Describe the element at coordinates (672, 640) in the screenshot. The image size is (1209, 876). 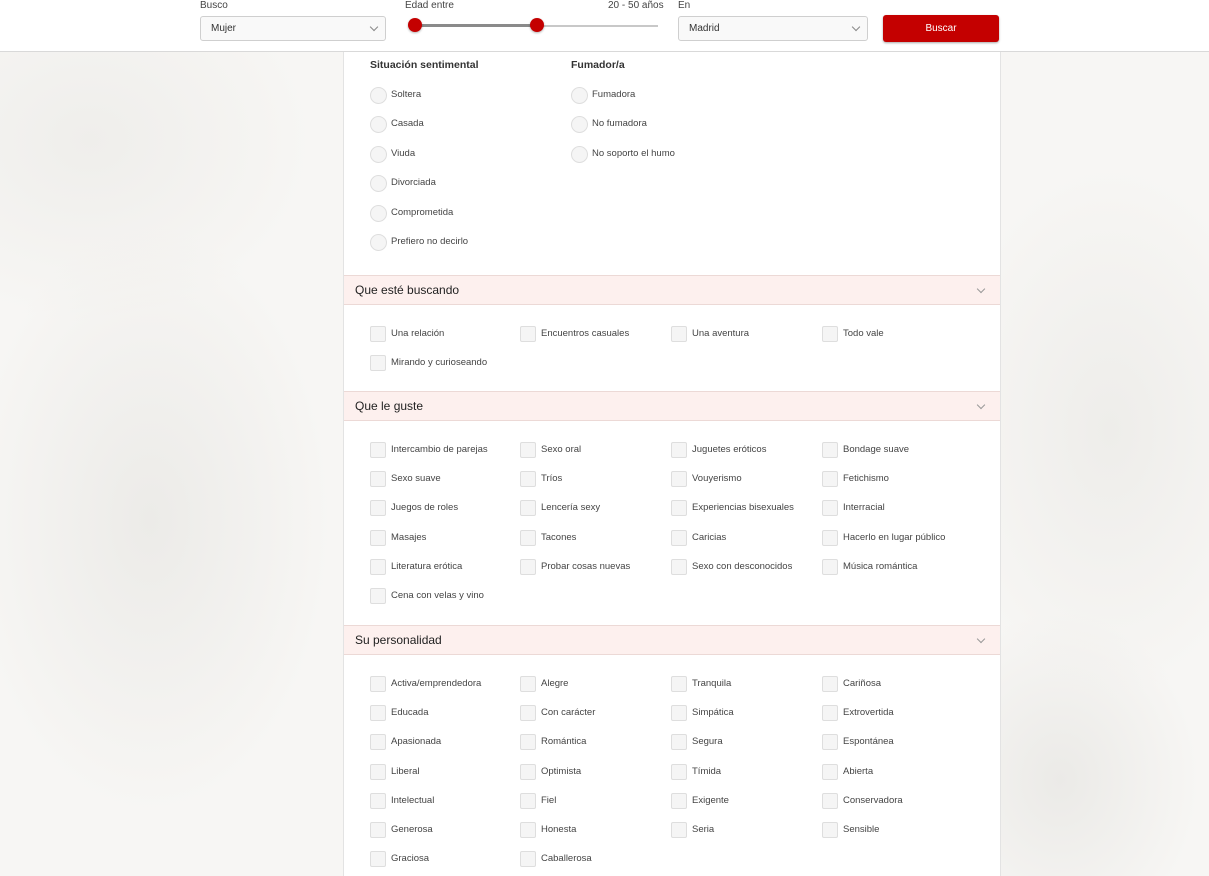
I see `section-header-su-personalidad: Su personalidad` at that location.